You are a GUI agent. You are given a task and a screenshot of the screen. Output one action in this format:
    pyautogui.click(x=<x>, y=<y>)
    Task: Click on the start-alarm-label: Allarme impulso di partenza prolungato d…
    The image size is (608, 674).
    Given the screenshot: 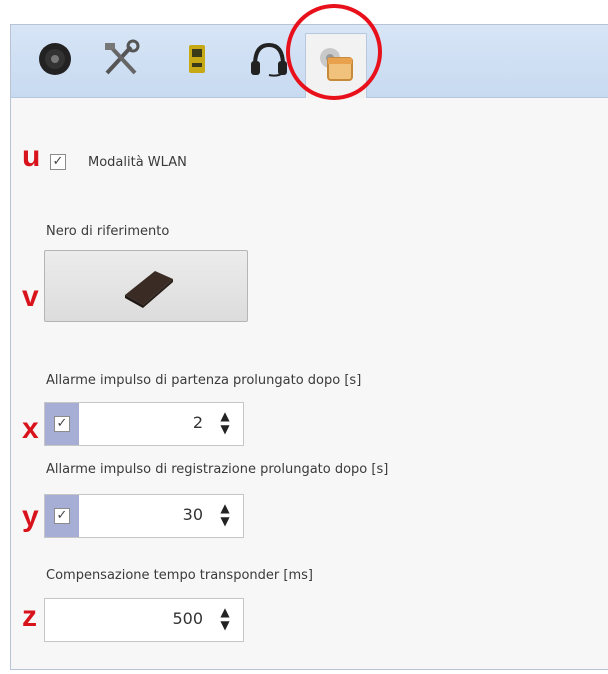 What is the action you would take?
    pyautogui.click(x=204, y=380)
    